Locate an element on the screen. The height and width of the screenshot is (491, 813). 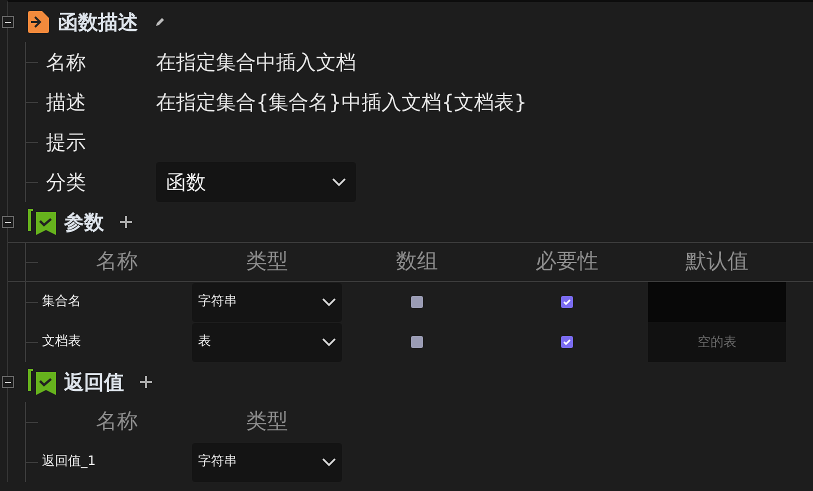
parameter-name: 集合名 is located at coordinates (61, 302).